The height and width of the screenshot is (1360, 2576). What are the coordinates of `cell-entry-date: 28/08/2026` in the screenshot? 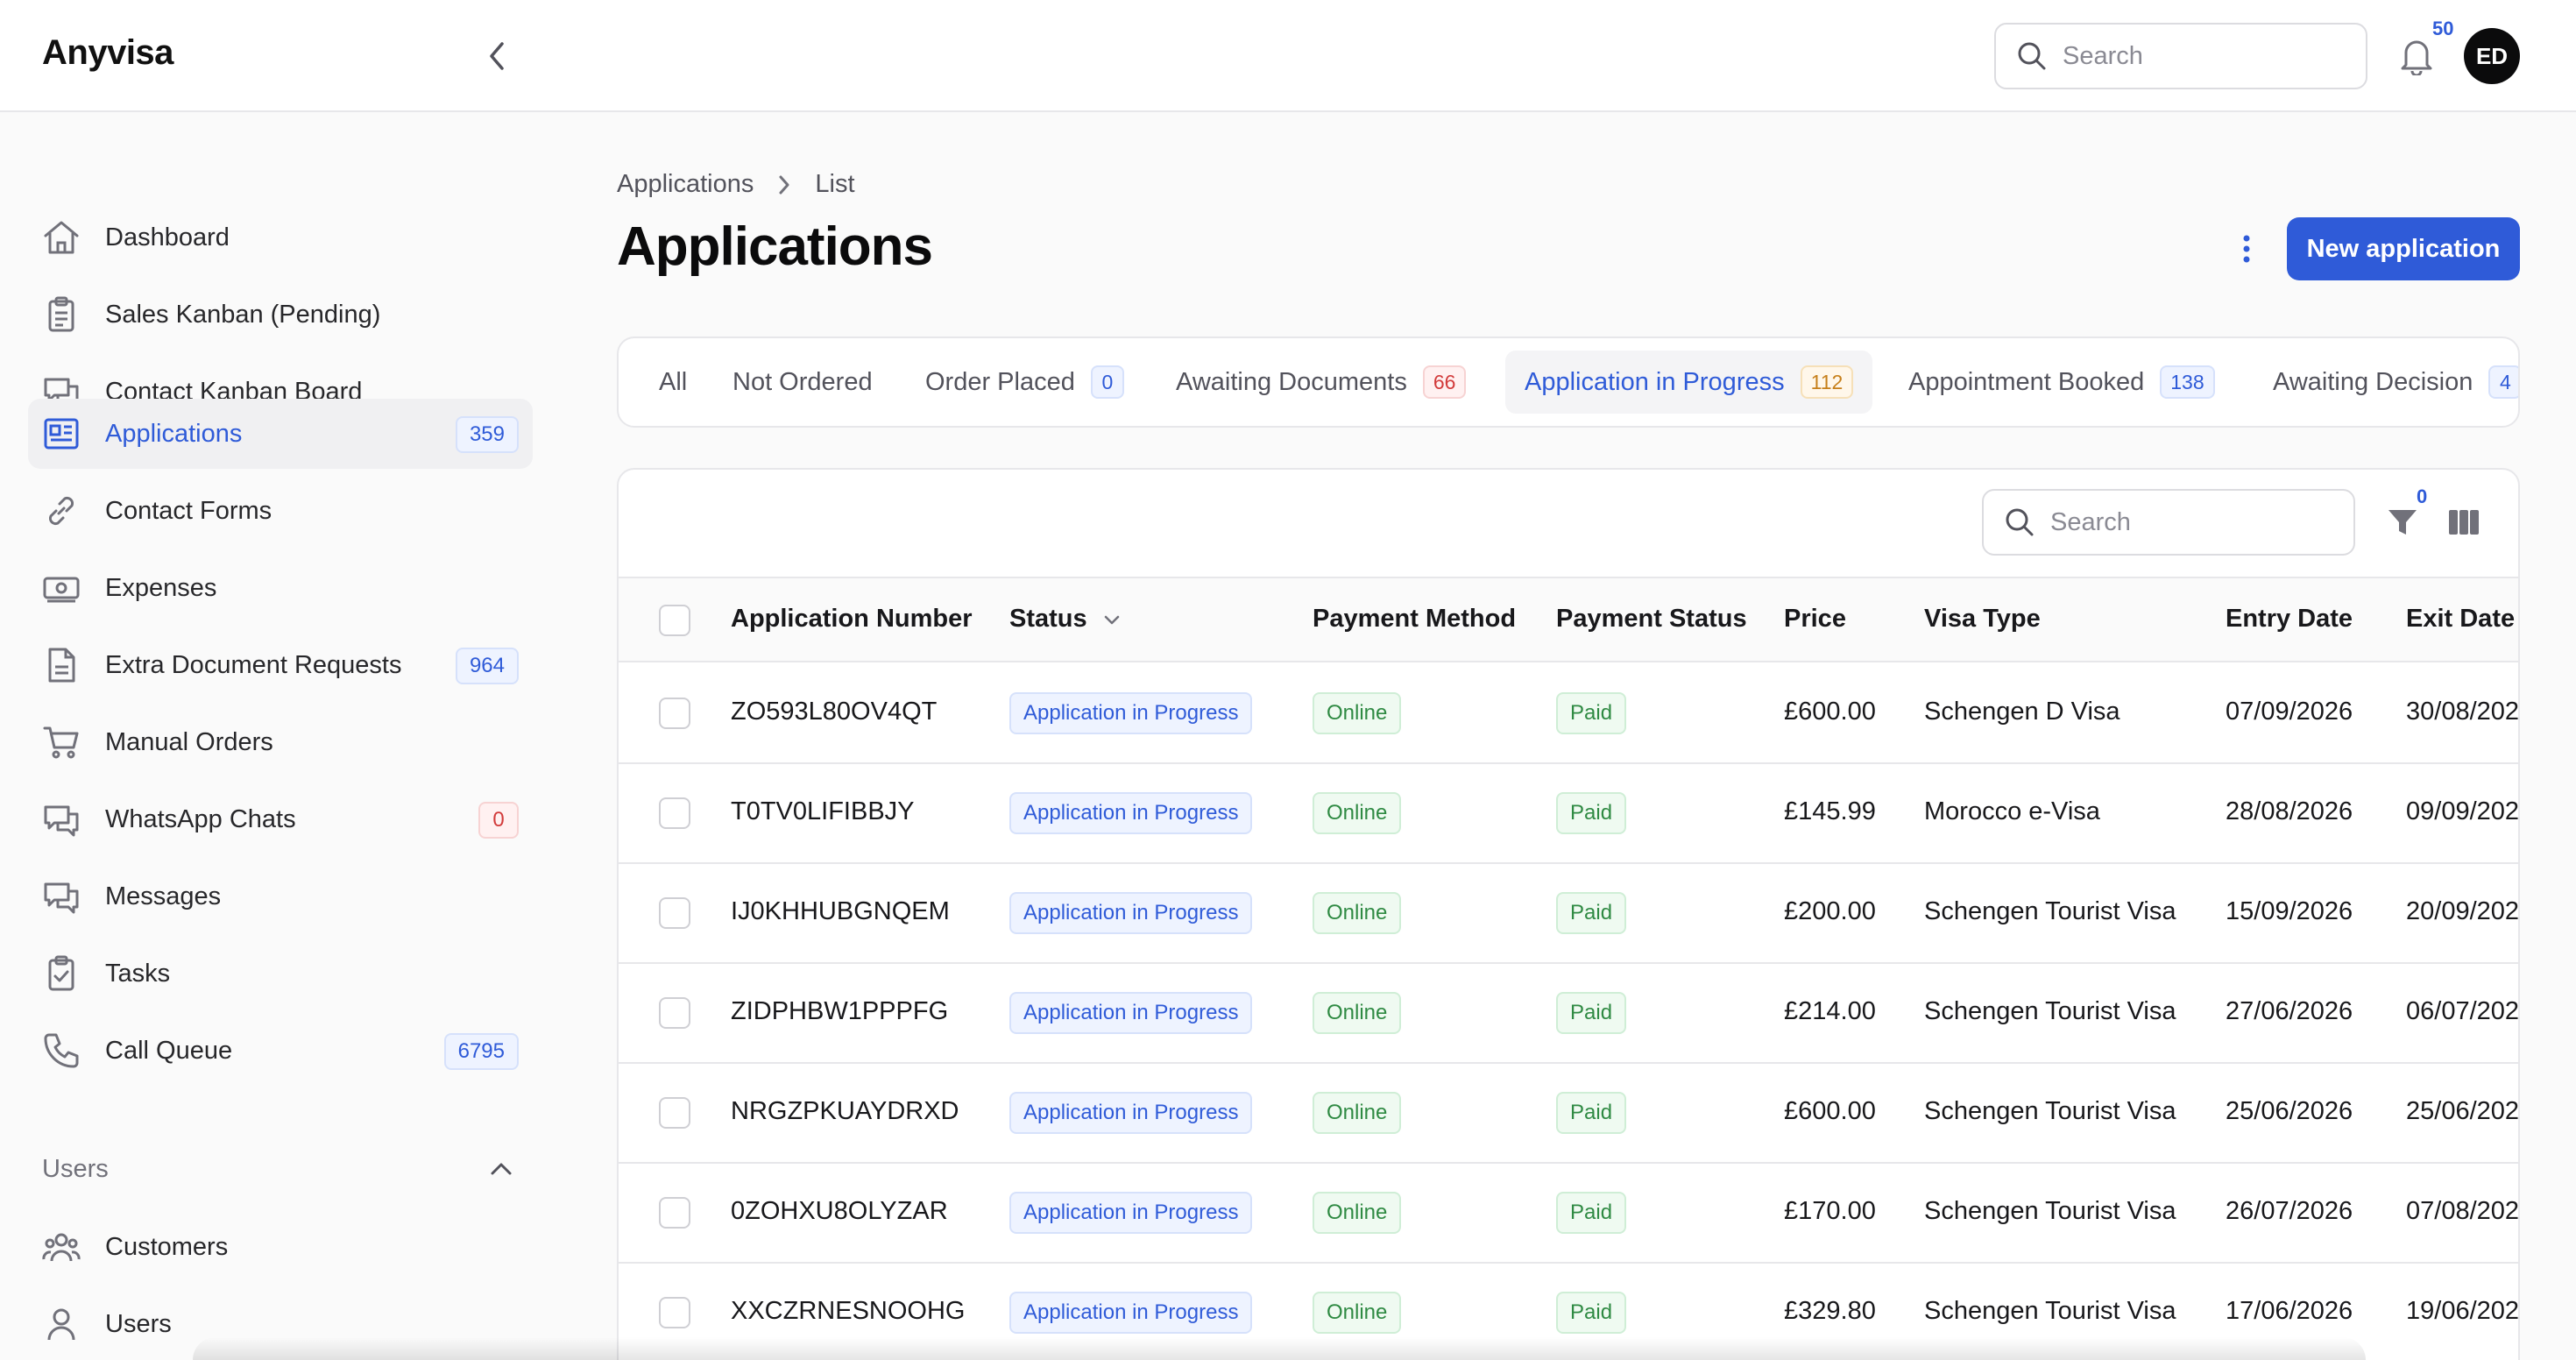 It's located at (2289, 811).